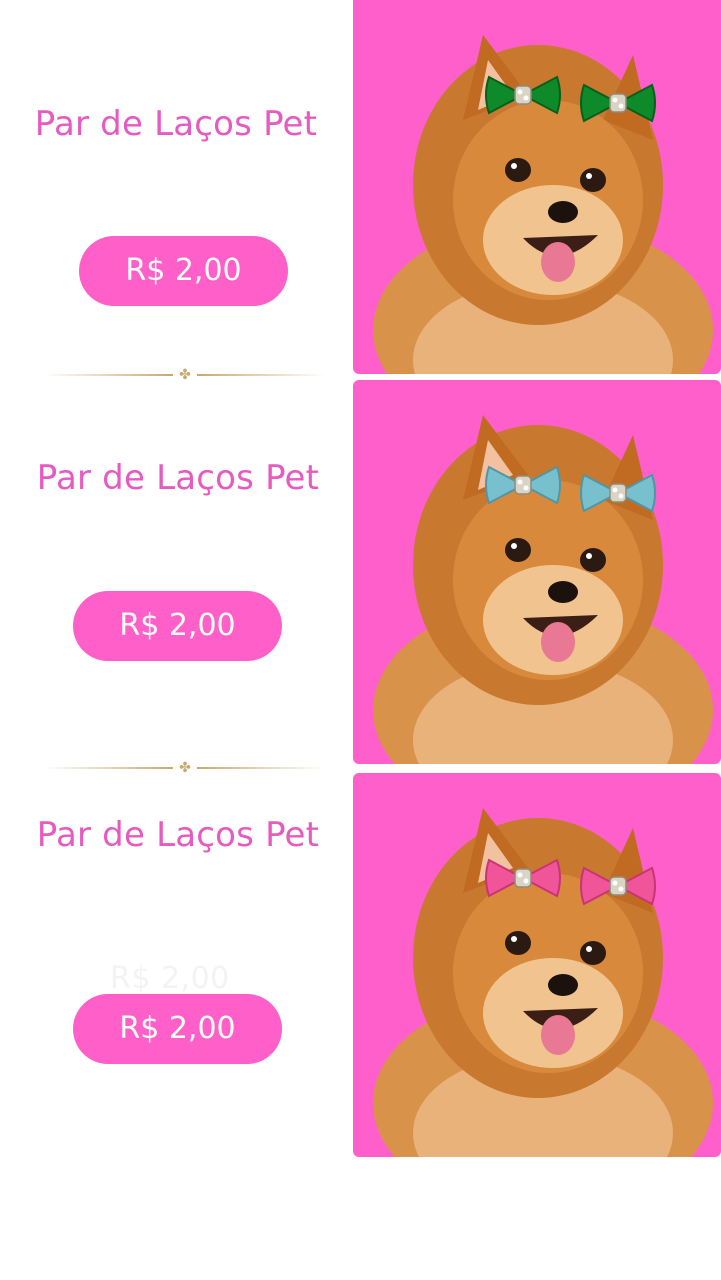  Describe the element at coordinates (170, 978) in the screenshot. I see `ghost-price-text: R$ 2,00` at that location.